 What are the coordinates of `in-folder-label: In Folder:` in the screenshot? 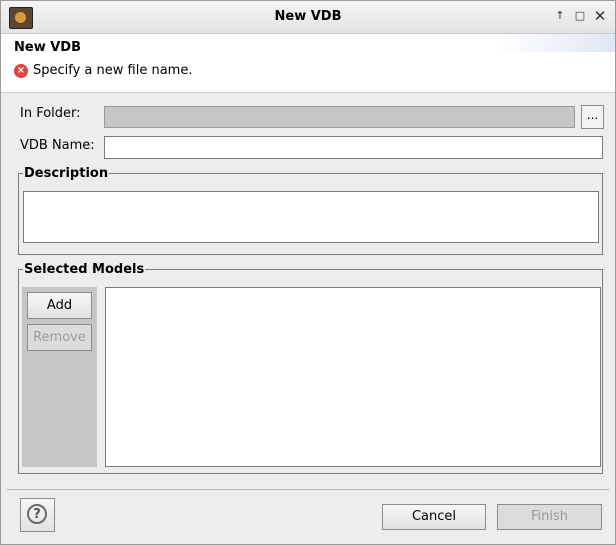 It's located at (50, 113).